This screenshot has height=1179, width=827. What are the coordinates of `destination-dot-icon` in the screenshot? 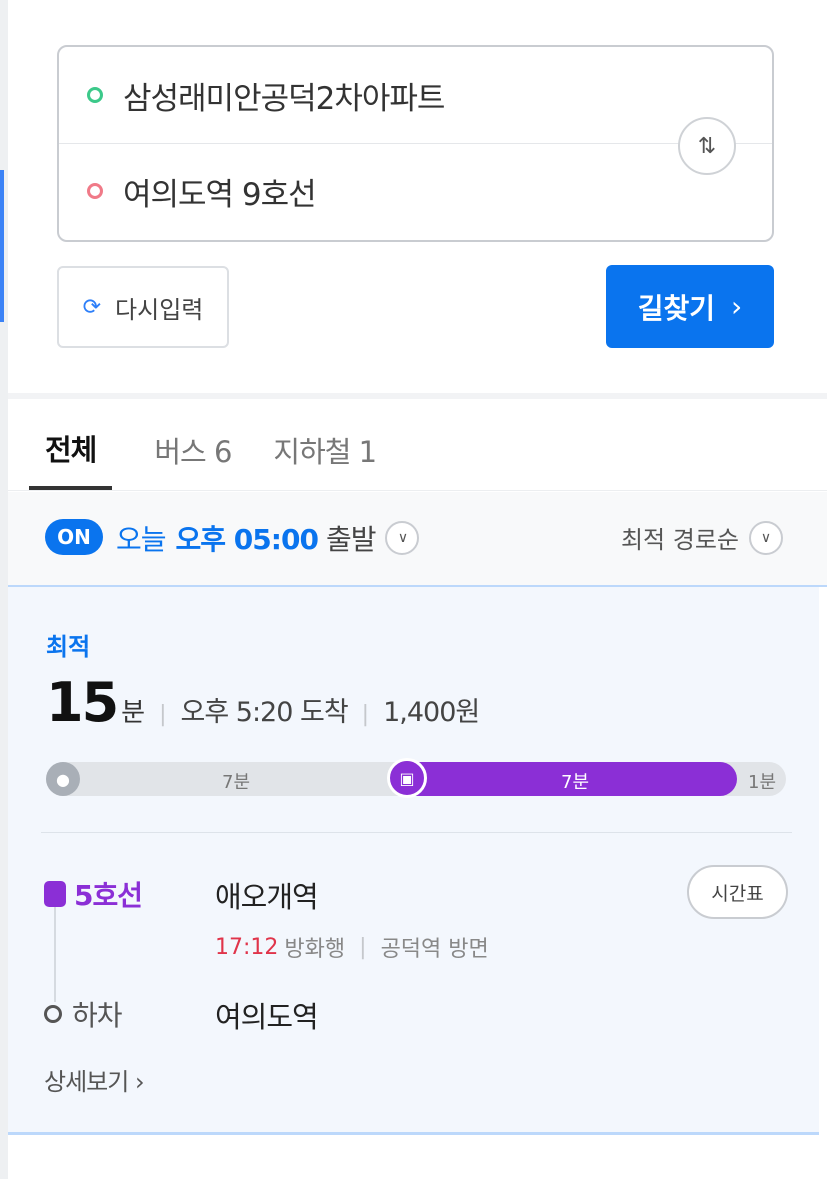 It's located at (95, 191).